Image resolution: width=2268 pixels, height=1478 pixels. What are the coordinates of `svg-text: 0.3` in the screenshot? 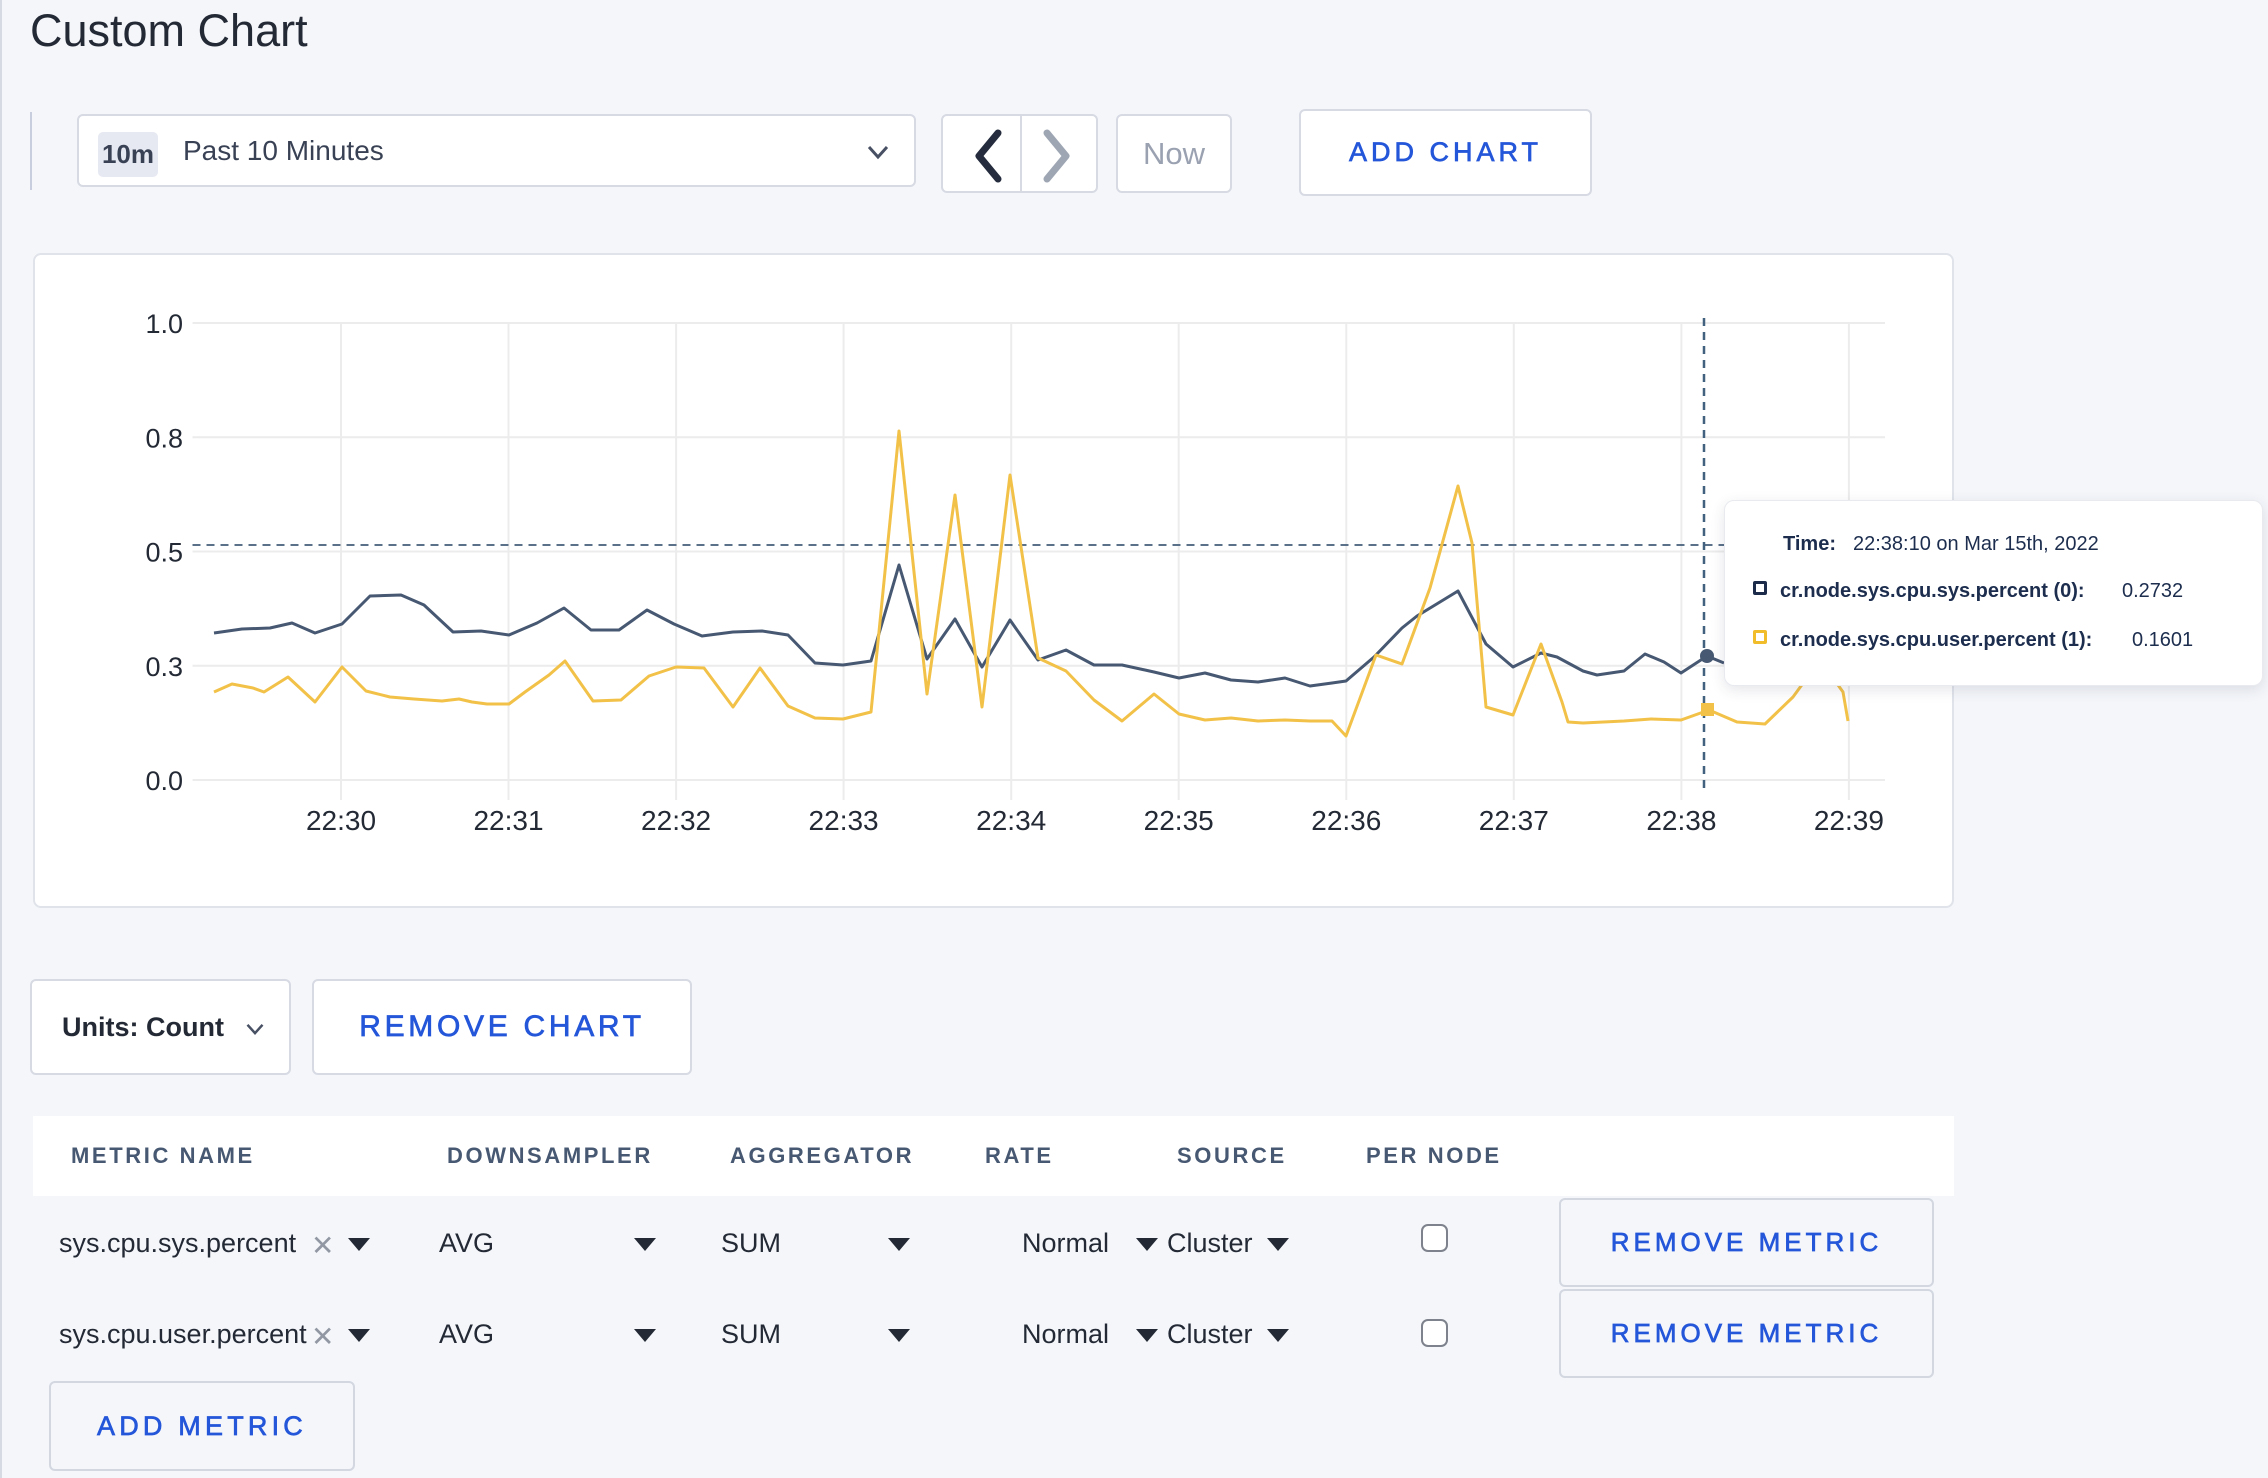 It's located at (164, 667).